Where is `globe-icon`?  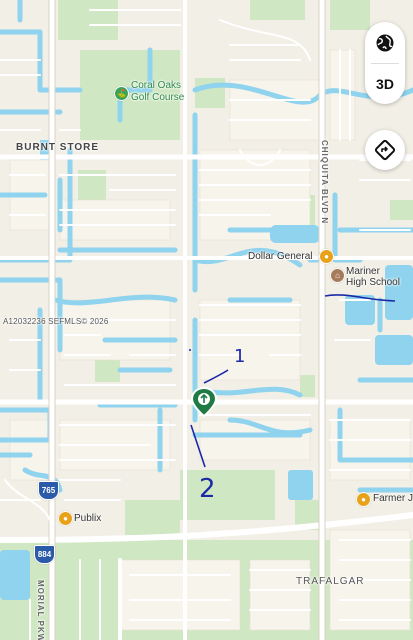 globe-icon is located at coordinates (385, 43).